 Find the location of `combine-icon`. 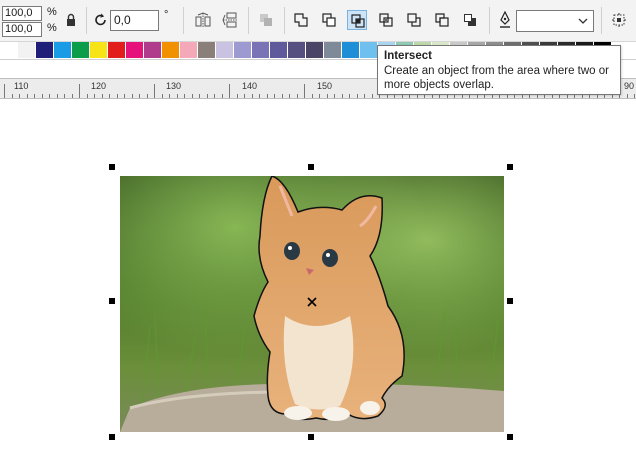

combine-icon is located at coordinates (266, 20).